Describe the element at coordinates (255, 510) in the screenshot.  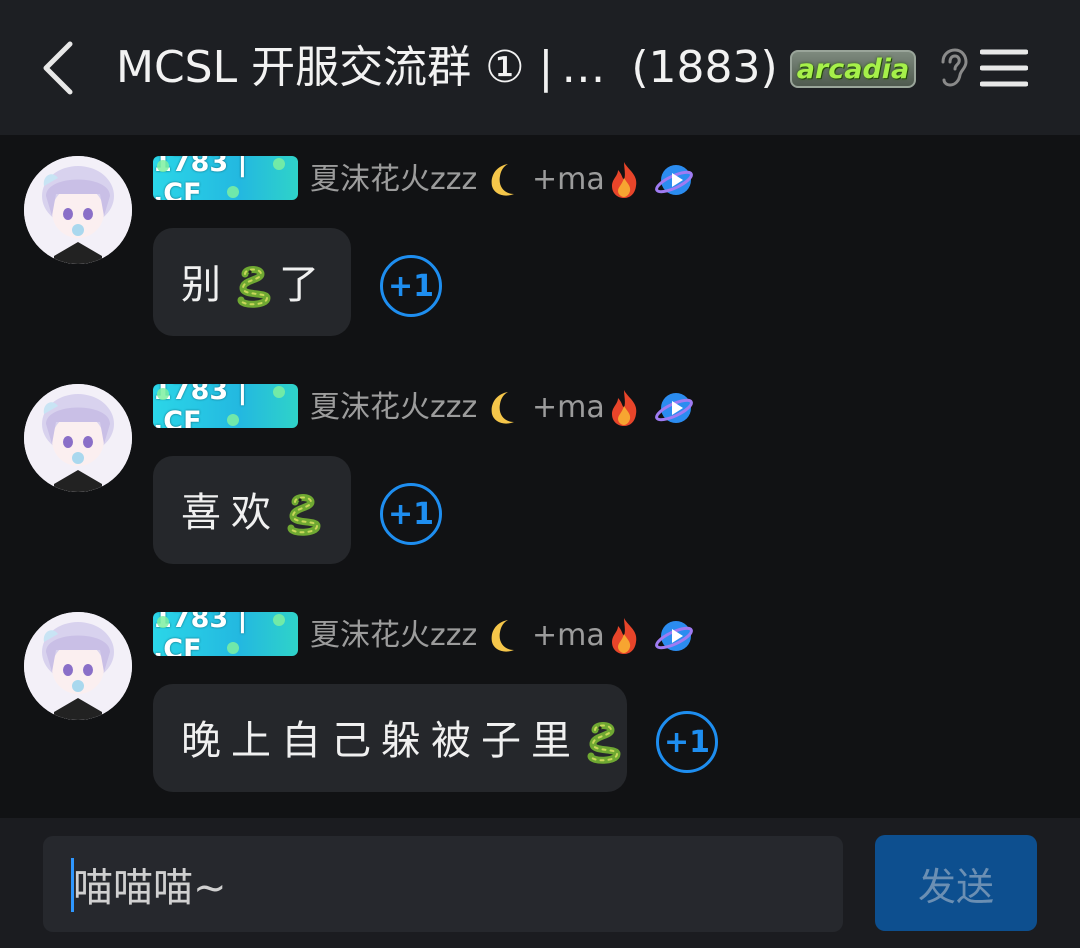
I see `message-text: 喜欢` at that location.